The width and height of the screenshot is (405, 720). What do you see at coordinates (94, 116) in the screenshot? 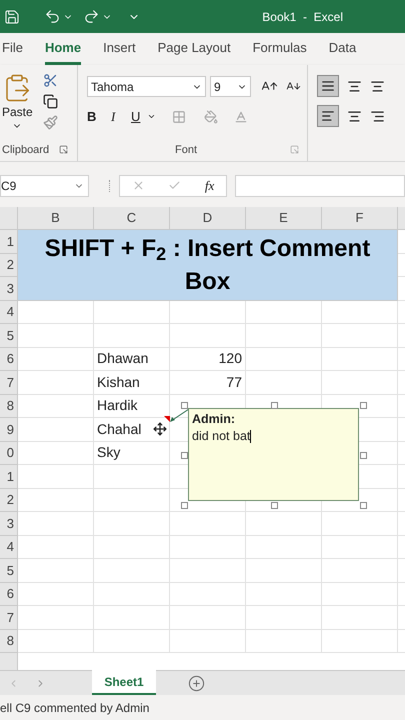
I see `bold-button: B` at bounding box center [94, 116].